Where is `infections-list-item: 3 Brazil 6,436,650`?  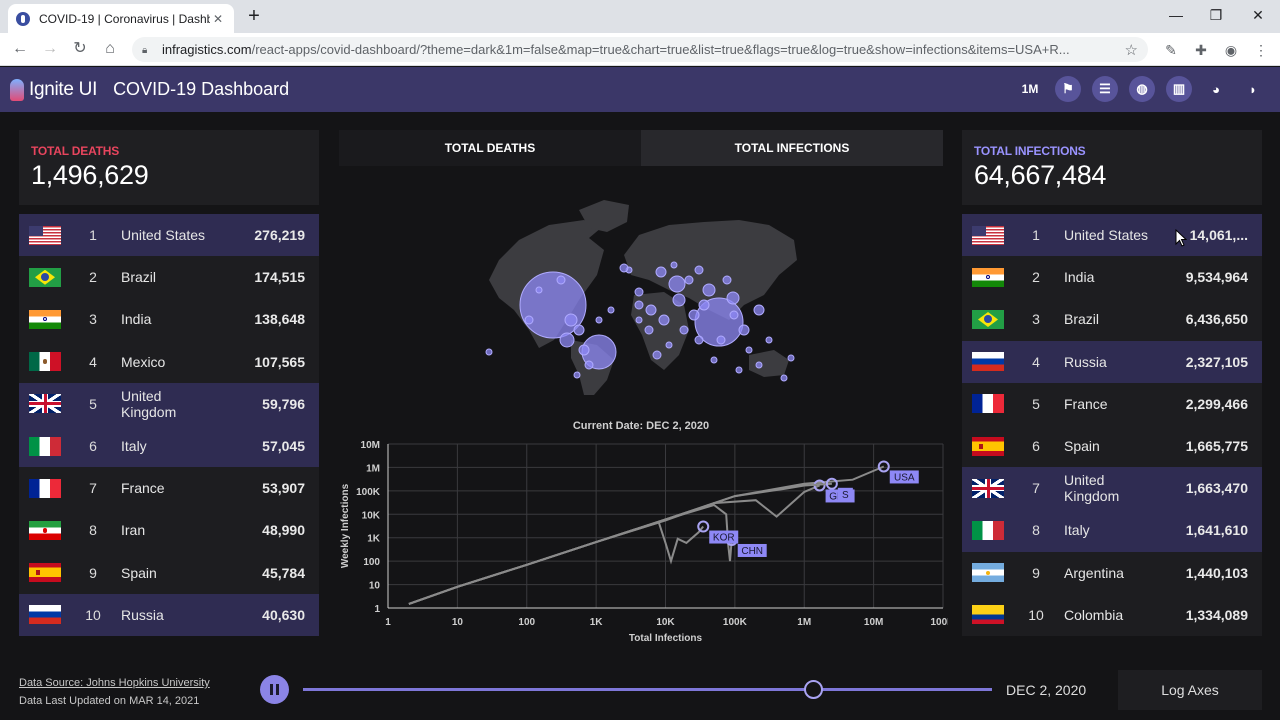
infections-list-item: 3 Brazil 6,436,650 is located at coordinates (1112, 319).